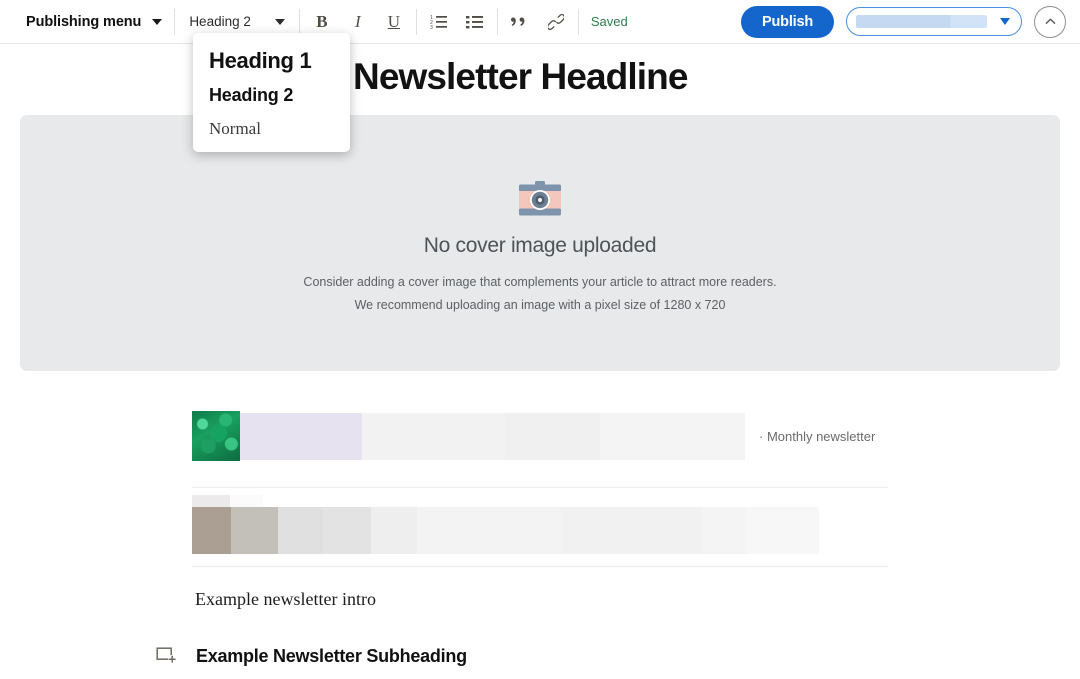  I want to click on publication-select, so click(934, 21).